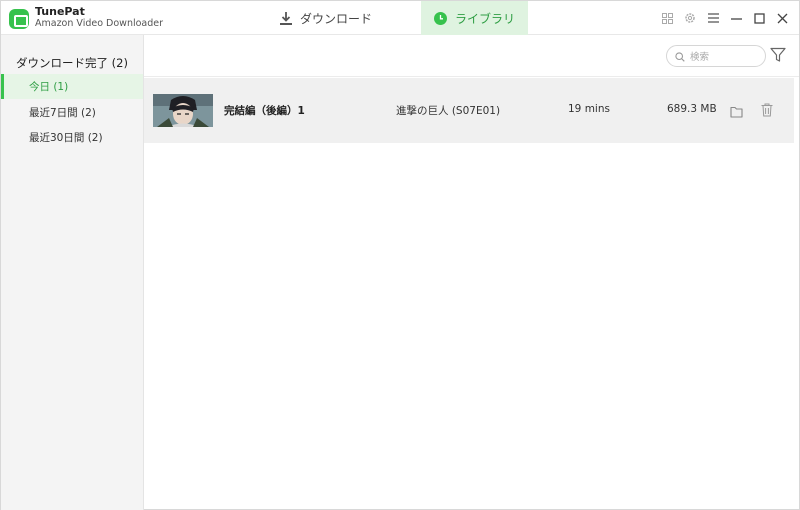 The image size is (800, 510). I want to click on minimize-icon, so click(736, 18).